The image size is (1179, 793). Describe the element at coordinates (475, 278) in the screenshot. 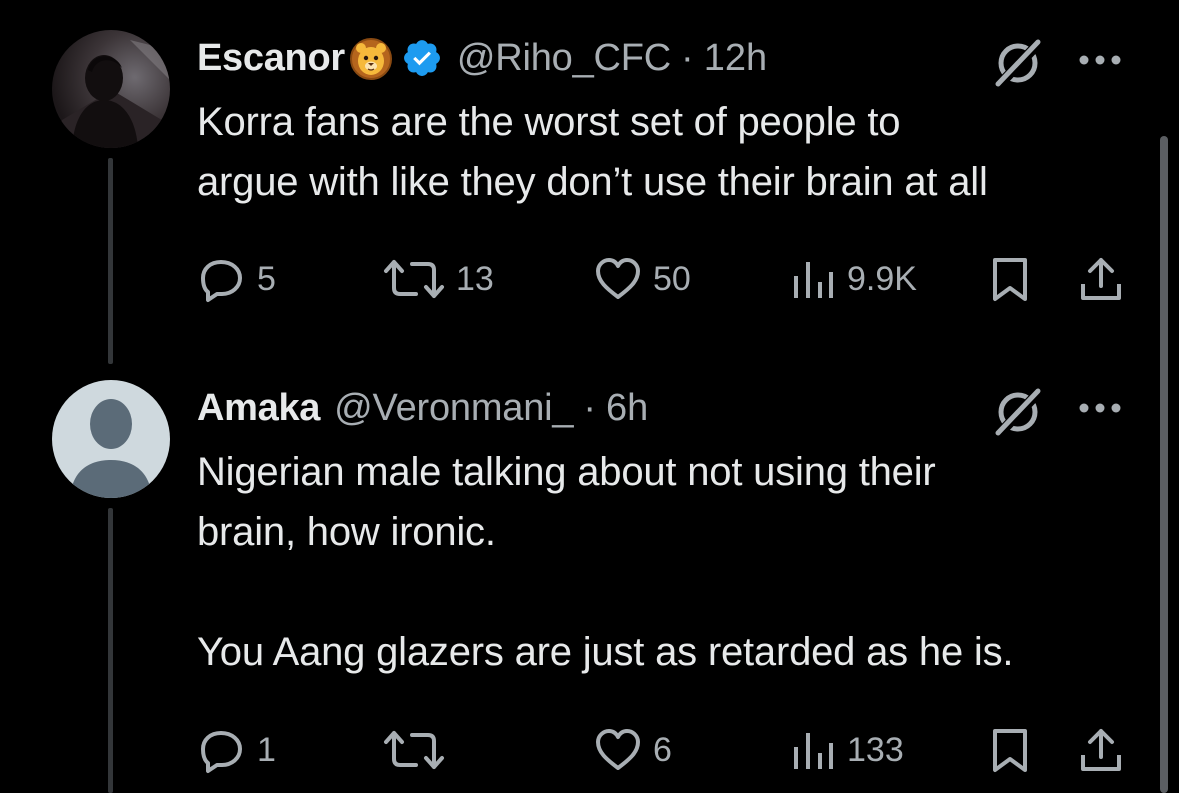

I see `repost-count: 13` at that location.